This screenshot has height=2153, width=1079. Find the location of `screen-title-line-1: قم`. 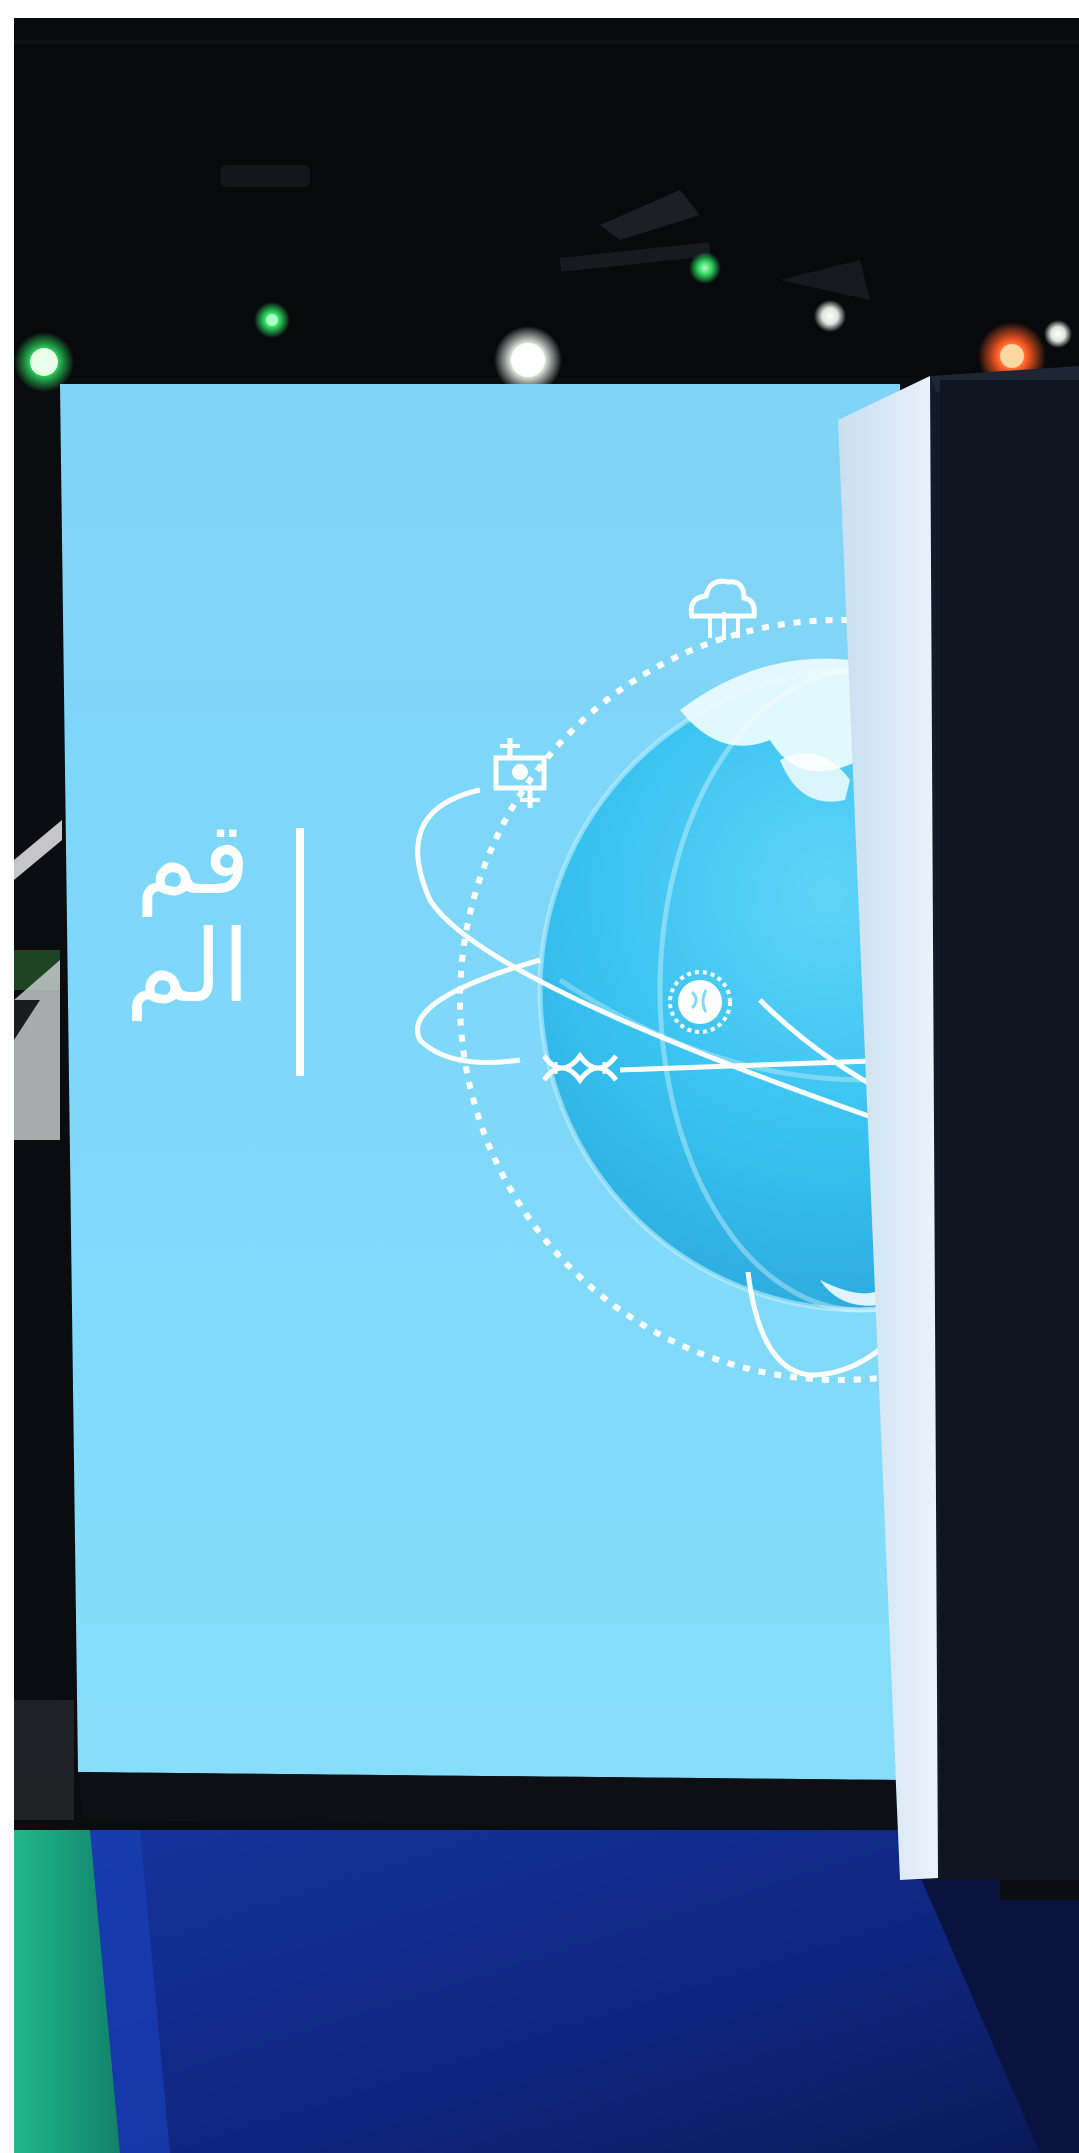

screen-title-line-1: قم is located at coordinates (192, 861).